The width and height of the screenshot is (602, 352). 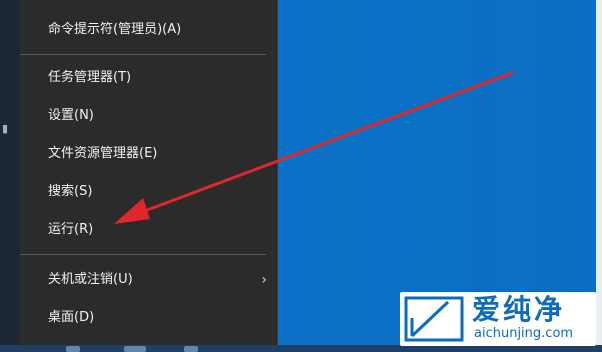 I want to click on aichunjing-logo-icon, so click(x=434, y=319).